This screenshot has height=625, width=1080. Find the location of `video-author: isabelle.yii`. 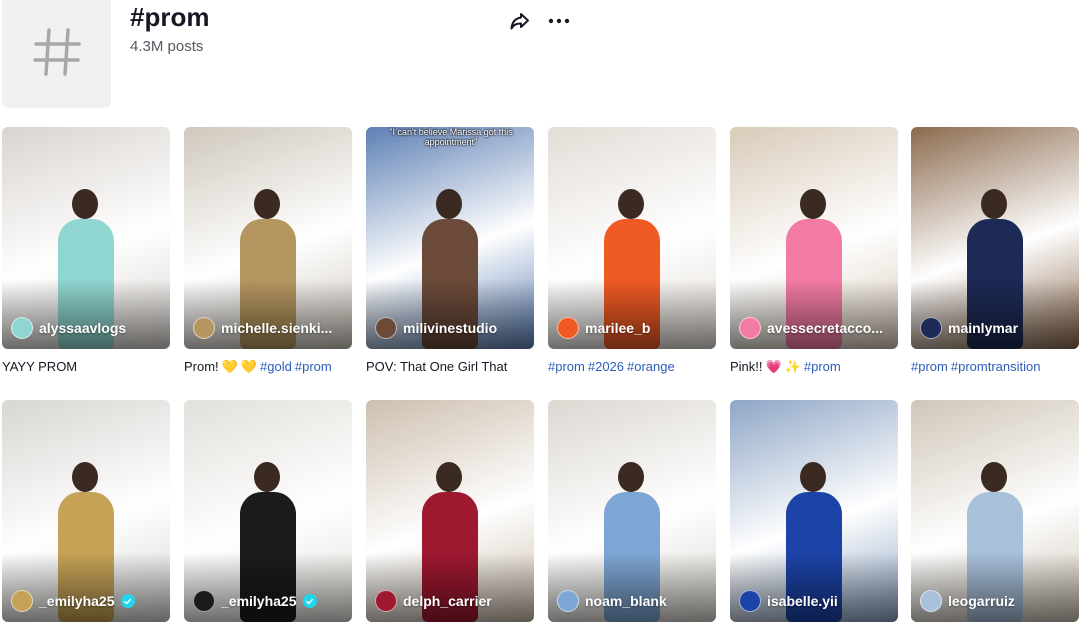

video-author: isabelle.yii is located at coordinates (788, 601).